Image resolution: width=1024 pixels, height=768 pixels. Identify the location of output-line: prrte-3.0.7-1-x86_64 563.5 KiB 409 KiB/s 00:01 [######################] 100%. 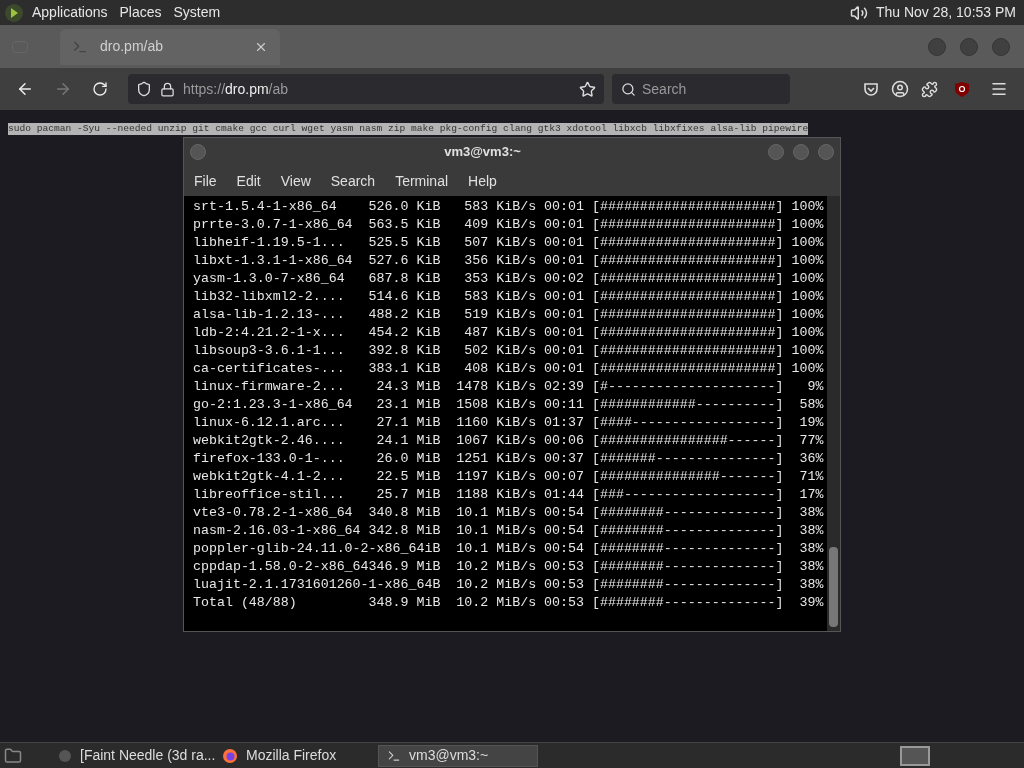
(508, 225).